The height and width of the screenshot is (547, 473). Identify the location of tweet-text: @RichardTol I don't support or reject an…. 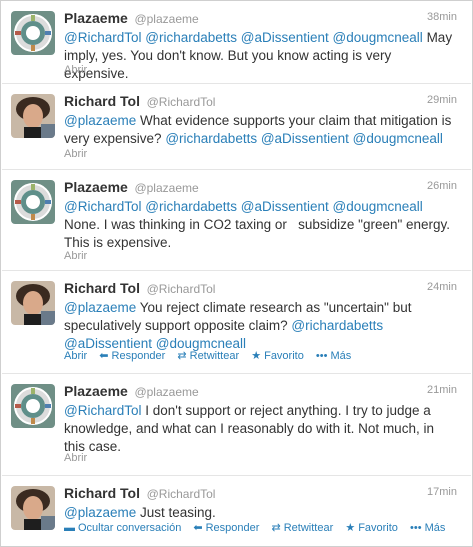
(260, 429).